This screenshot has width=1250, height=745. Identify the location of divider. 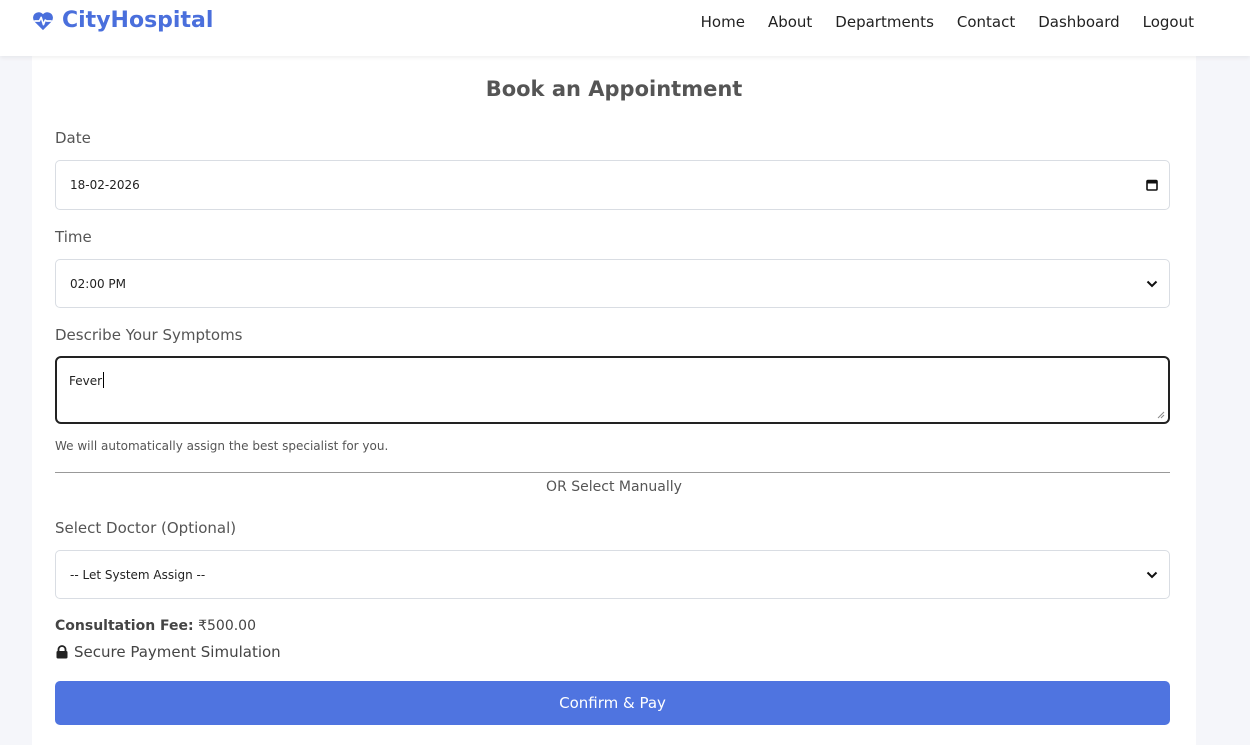
(612, 472).